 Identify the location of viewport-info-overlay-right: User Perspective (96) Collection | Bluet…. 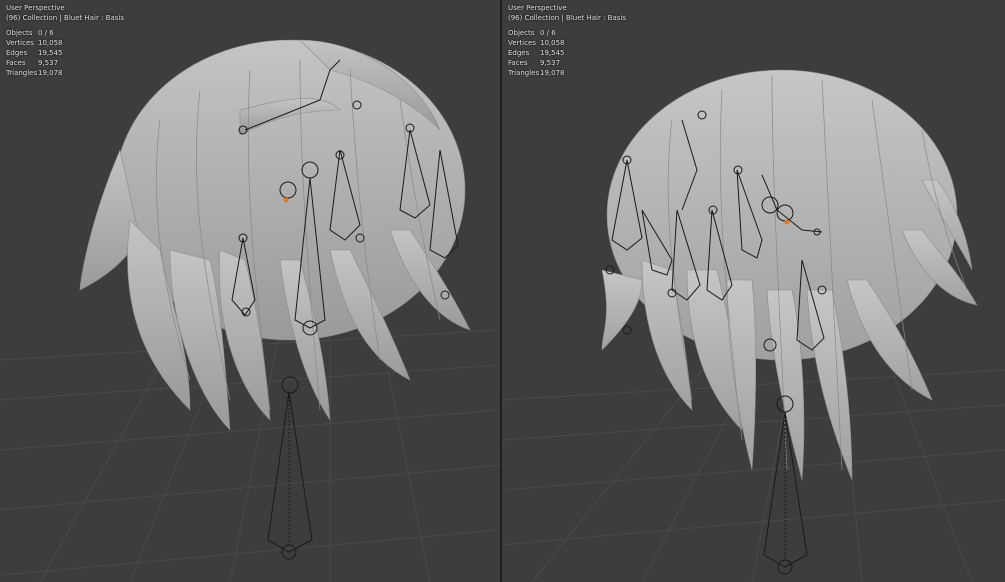
(567, 40).